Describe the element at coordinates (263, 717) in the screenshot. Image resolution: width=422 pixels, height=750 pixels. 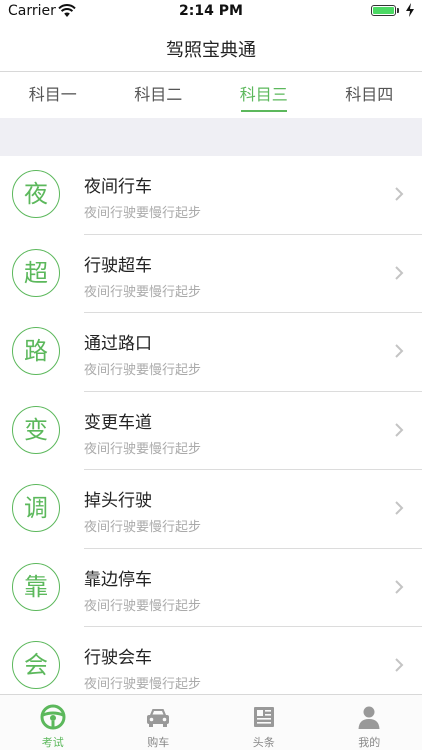
I see `newspaper-icon` at that location.